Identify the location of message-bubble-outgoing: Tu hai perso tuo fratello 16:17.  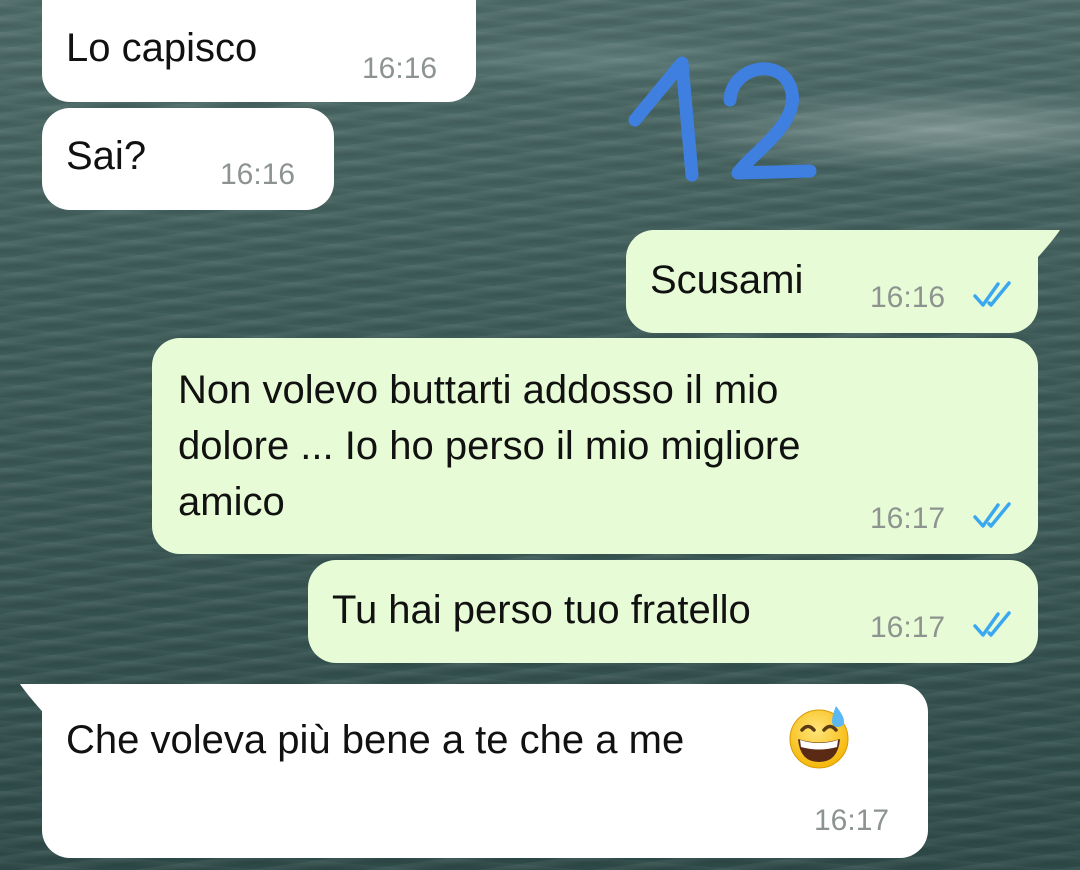
(673, 611).